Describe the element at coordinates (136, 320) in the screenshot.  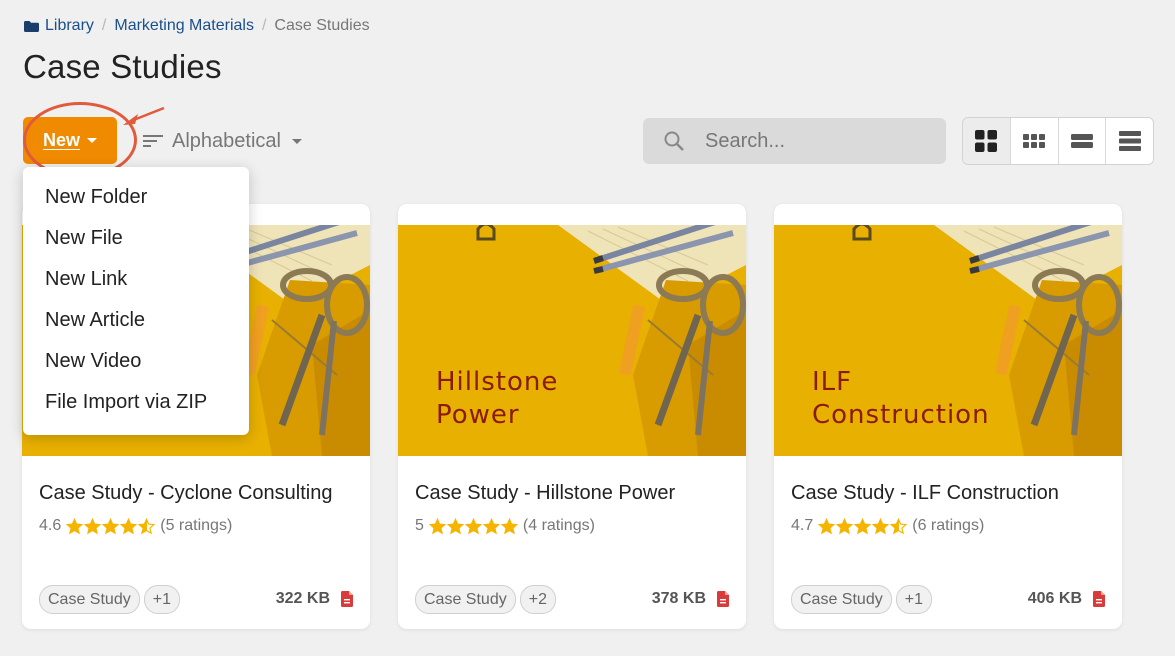
I see `menu-item-new-article: New Article` at that location.